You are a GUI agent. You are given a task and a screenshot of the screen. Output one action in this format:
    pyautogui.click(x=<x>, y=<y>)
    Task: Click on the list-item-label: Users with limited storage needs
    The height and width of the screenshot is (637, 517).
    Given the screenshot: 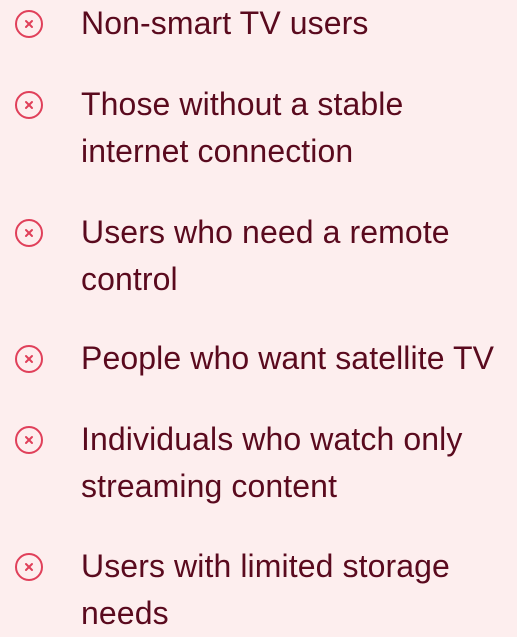 What is the action you would take?
    pyautogui.click(x=265, y=589)
    